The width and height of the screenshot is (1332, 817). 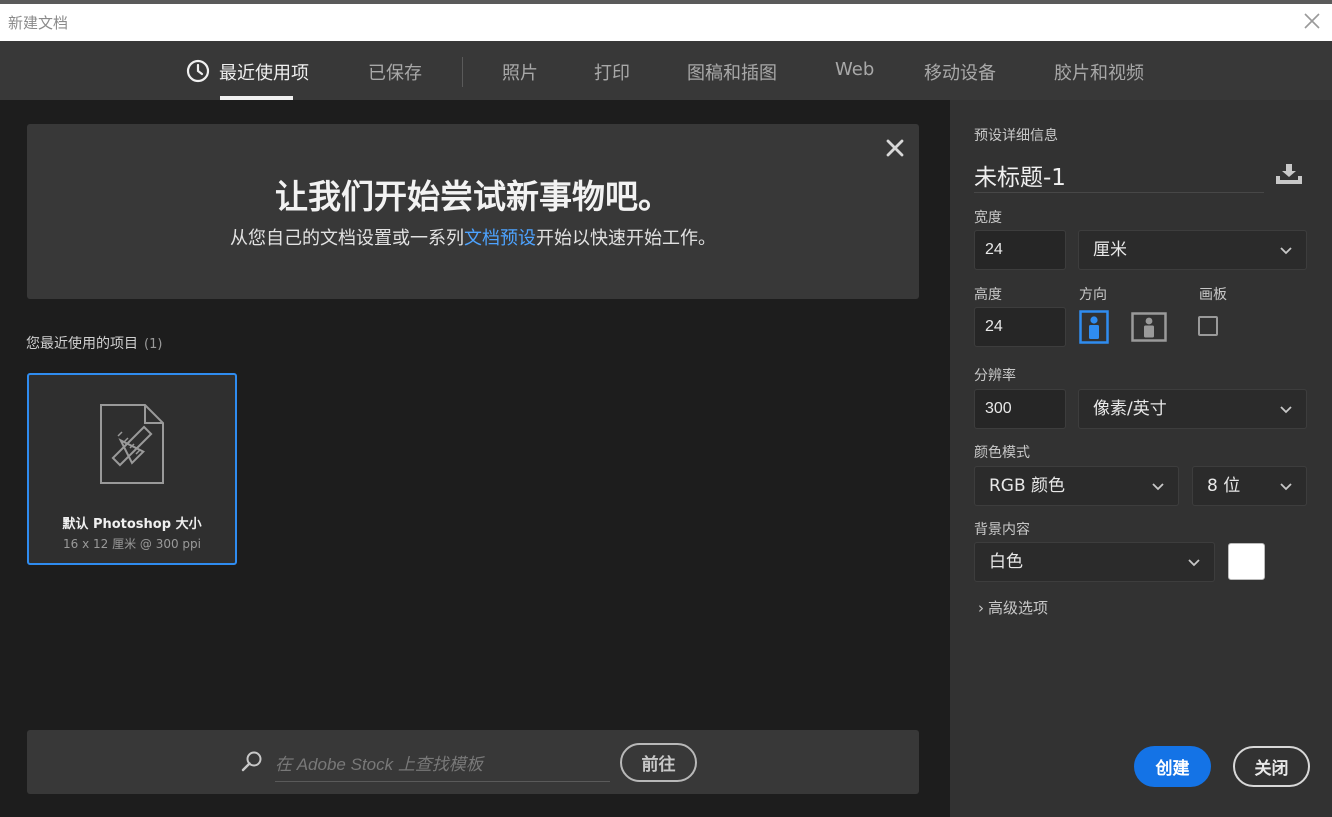 What do you see at coordinates (1020, 327) in the screenshot?
I see `height-field` at bounding box center [1020, 327].